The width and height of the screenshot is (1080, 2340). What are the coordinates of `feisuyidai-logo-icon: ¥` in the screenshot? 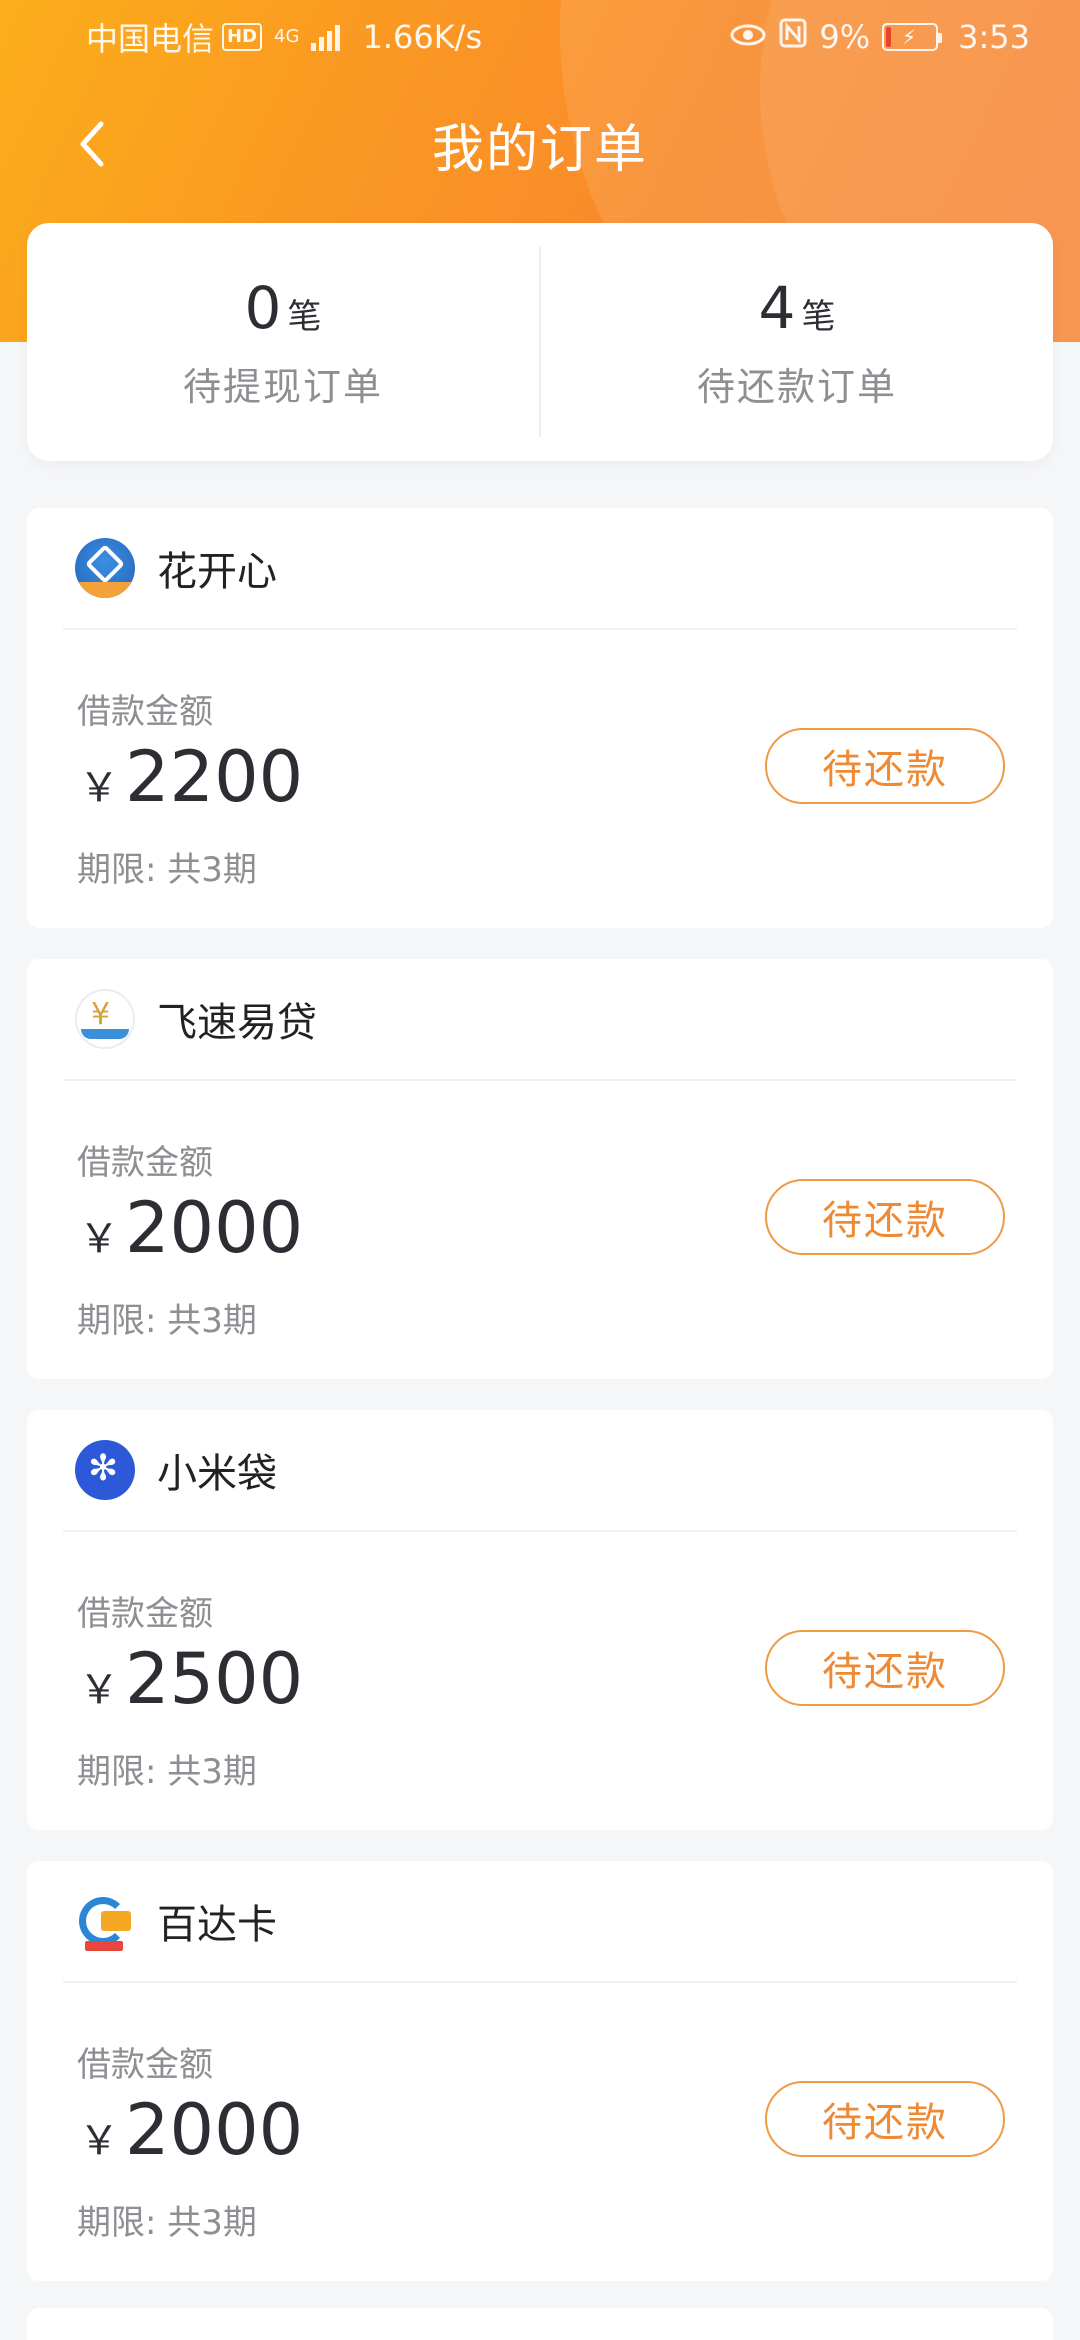 It's located at (105, 1019).